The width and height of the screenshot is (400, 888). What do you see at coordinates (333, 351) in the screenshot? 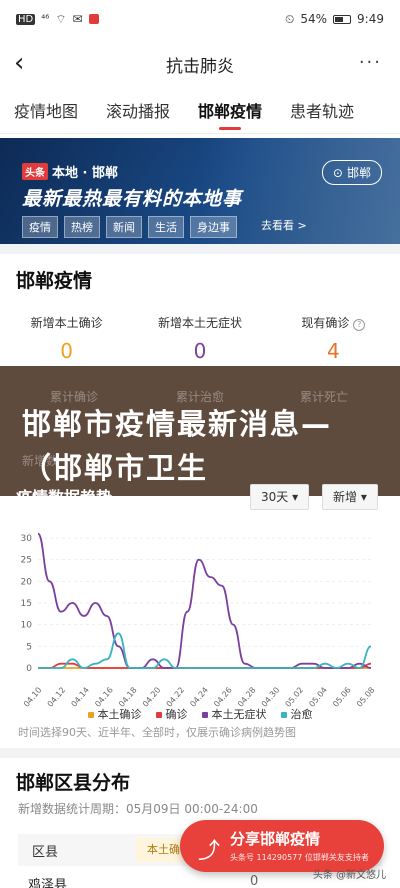
I see `stat-value: 4` at bounding box center [333, 351].